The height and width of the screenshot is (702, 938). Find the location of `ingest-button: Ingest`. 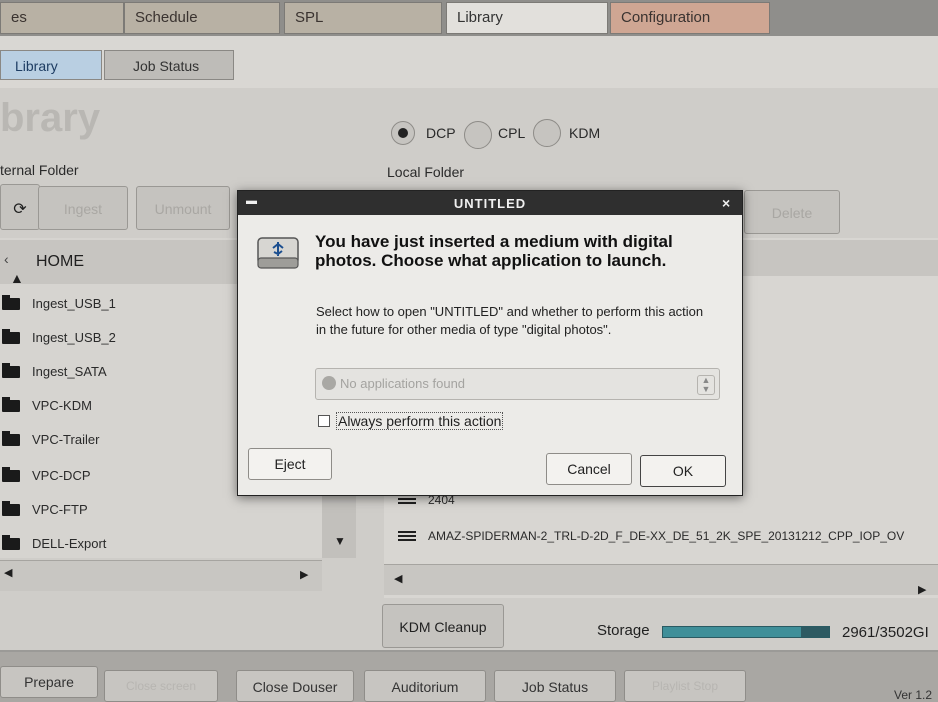

ingest-button: Ingest is located at coordinates (83, 208).